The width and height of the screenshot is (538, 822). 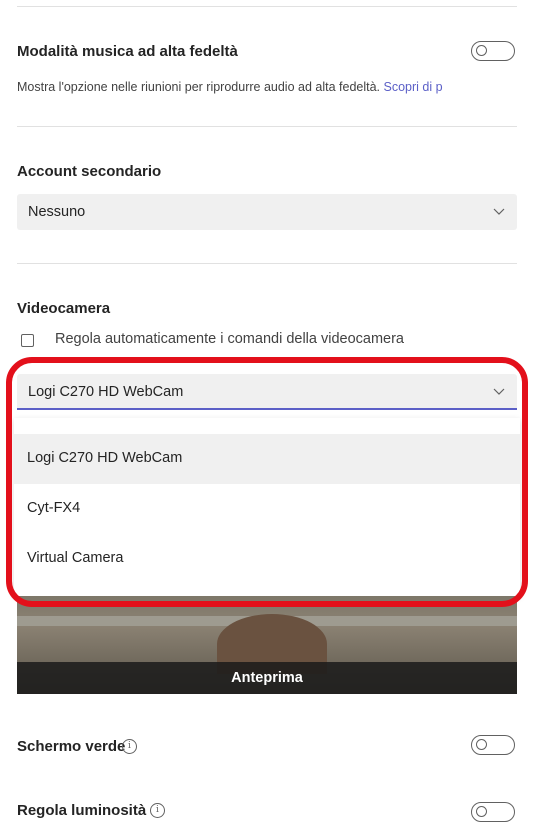 I want to click on green-screen-toggle, so click(x=493, y=745).